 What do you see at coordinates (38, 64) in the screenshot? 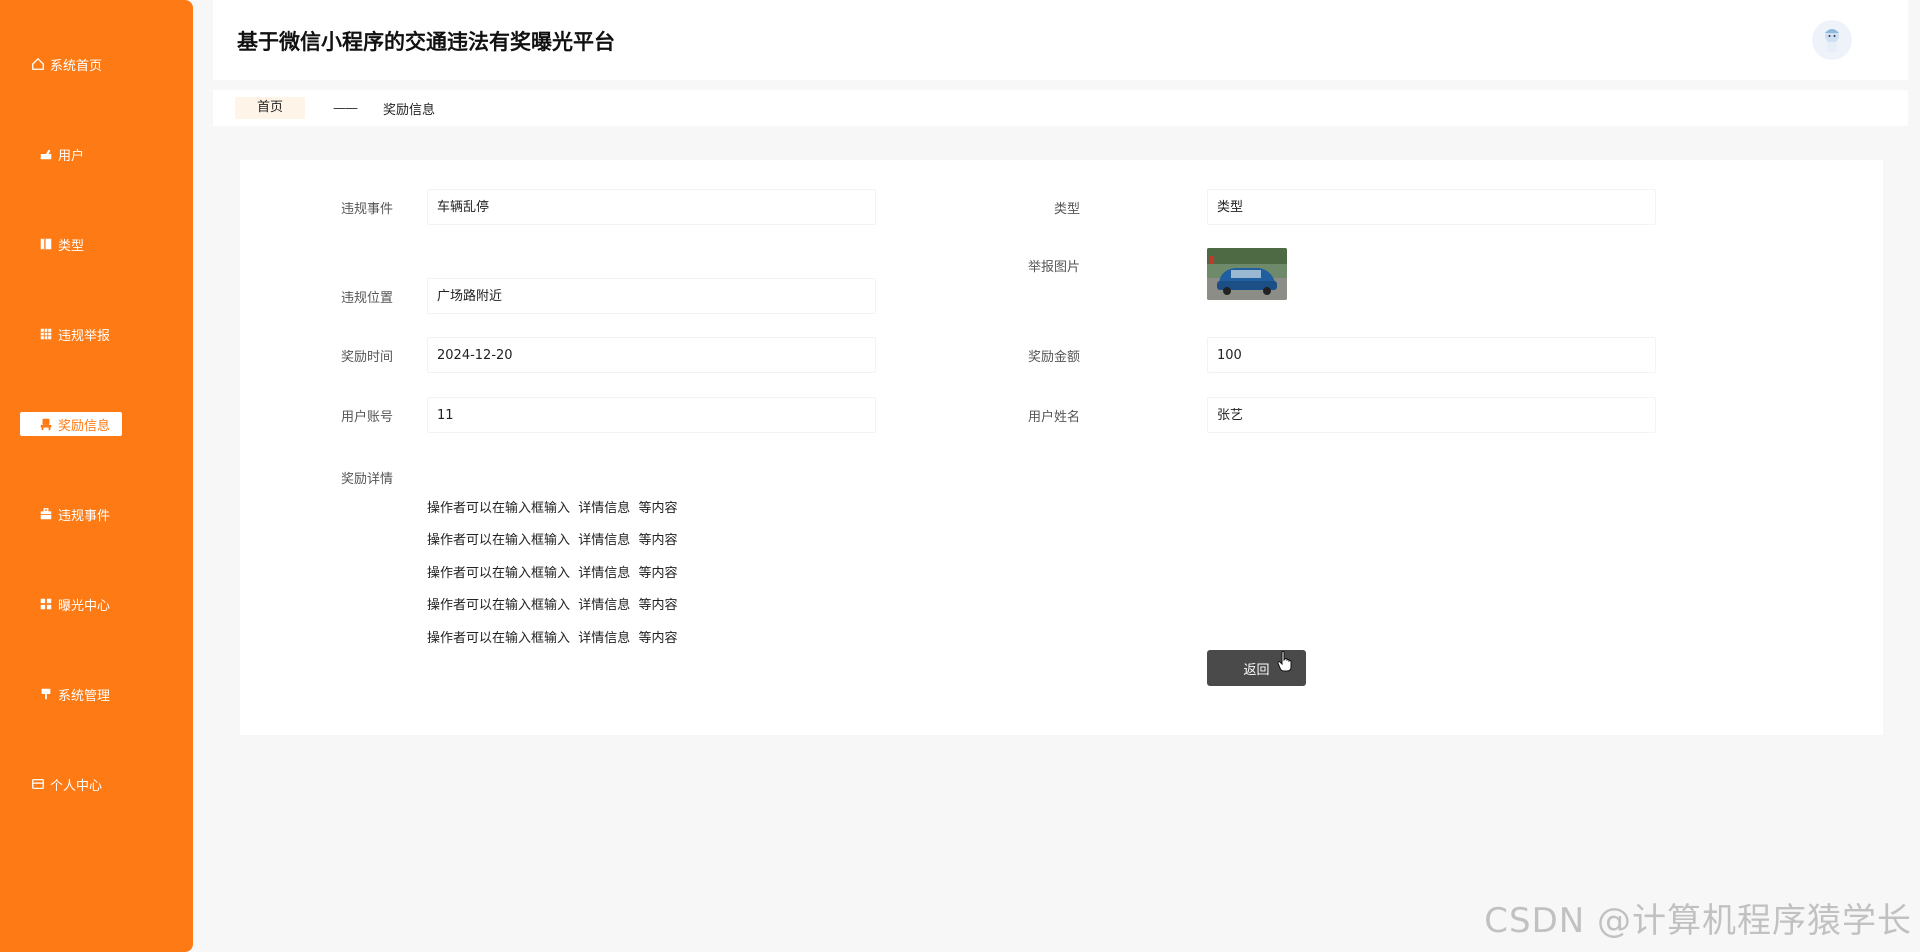
I see `home-icon` at bounding box center [38, 64].